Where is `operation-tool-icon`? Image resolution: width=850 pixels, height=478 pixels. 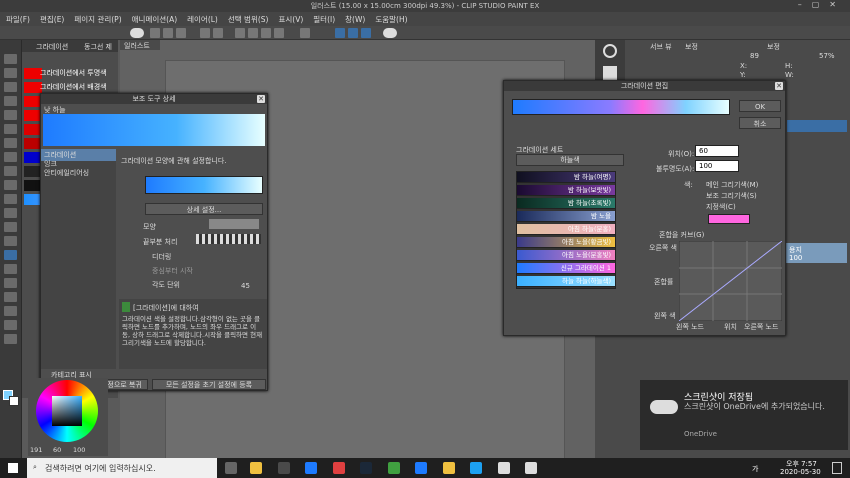 operation-tool-icon is located at coordinates (10, 87).